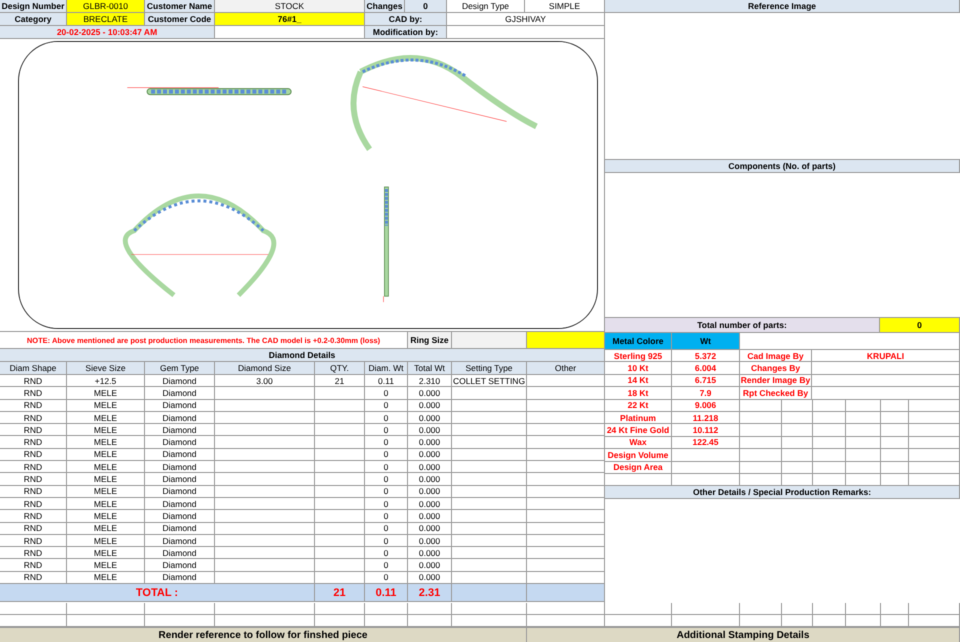 The width and height of the screenshot is (960, 642). I want to click on metal-weight: 10.112, so click(706, 430).